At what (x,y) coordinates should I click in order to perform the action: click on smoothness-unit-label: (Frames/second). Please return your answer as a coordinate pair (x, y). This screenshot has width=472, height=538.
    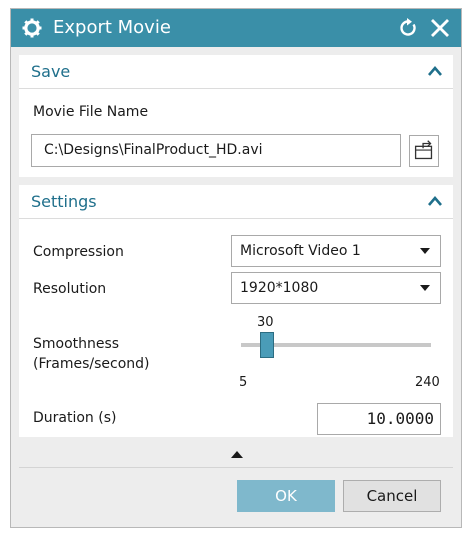
    Looking at the image, I should click on (91, 364).